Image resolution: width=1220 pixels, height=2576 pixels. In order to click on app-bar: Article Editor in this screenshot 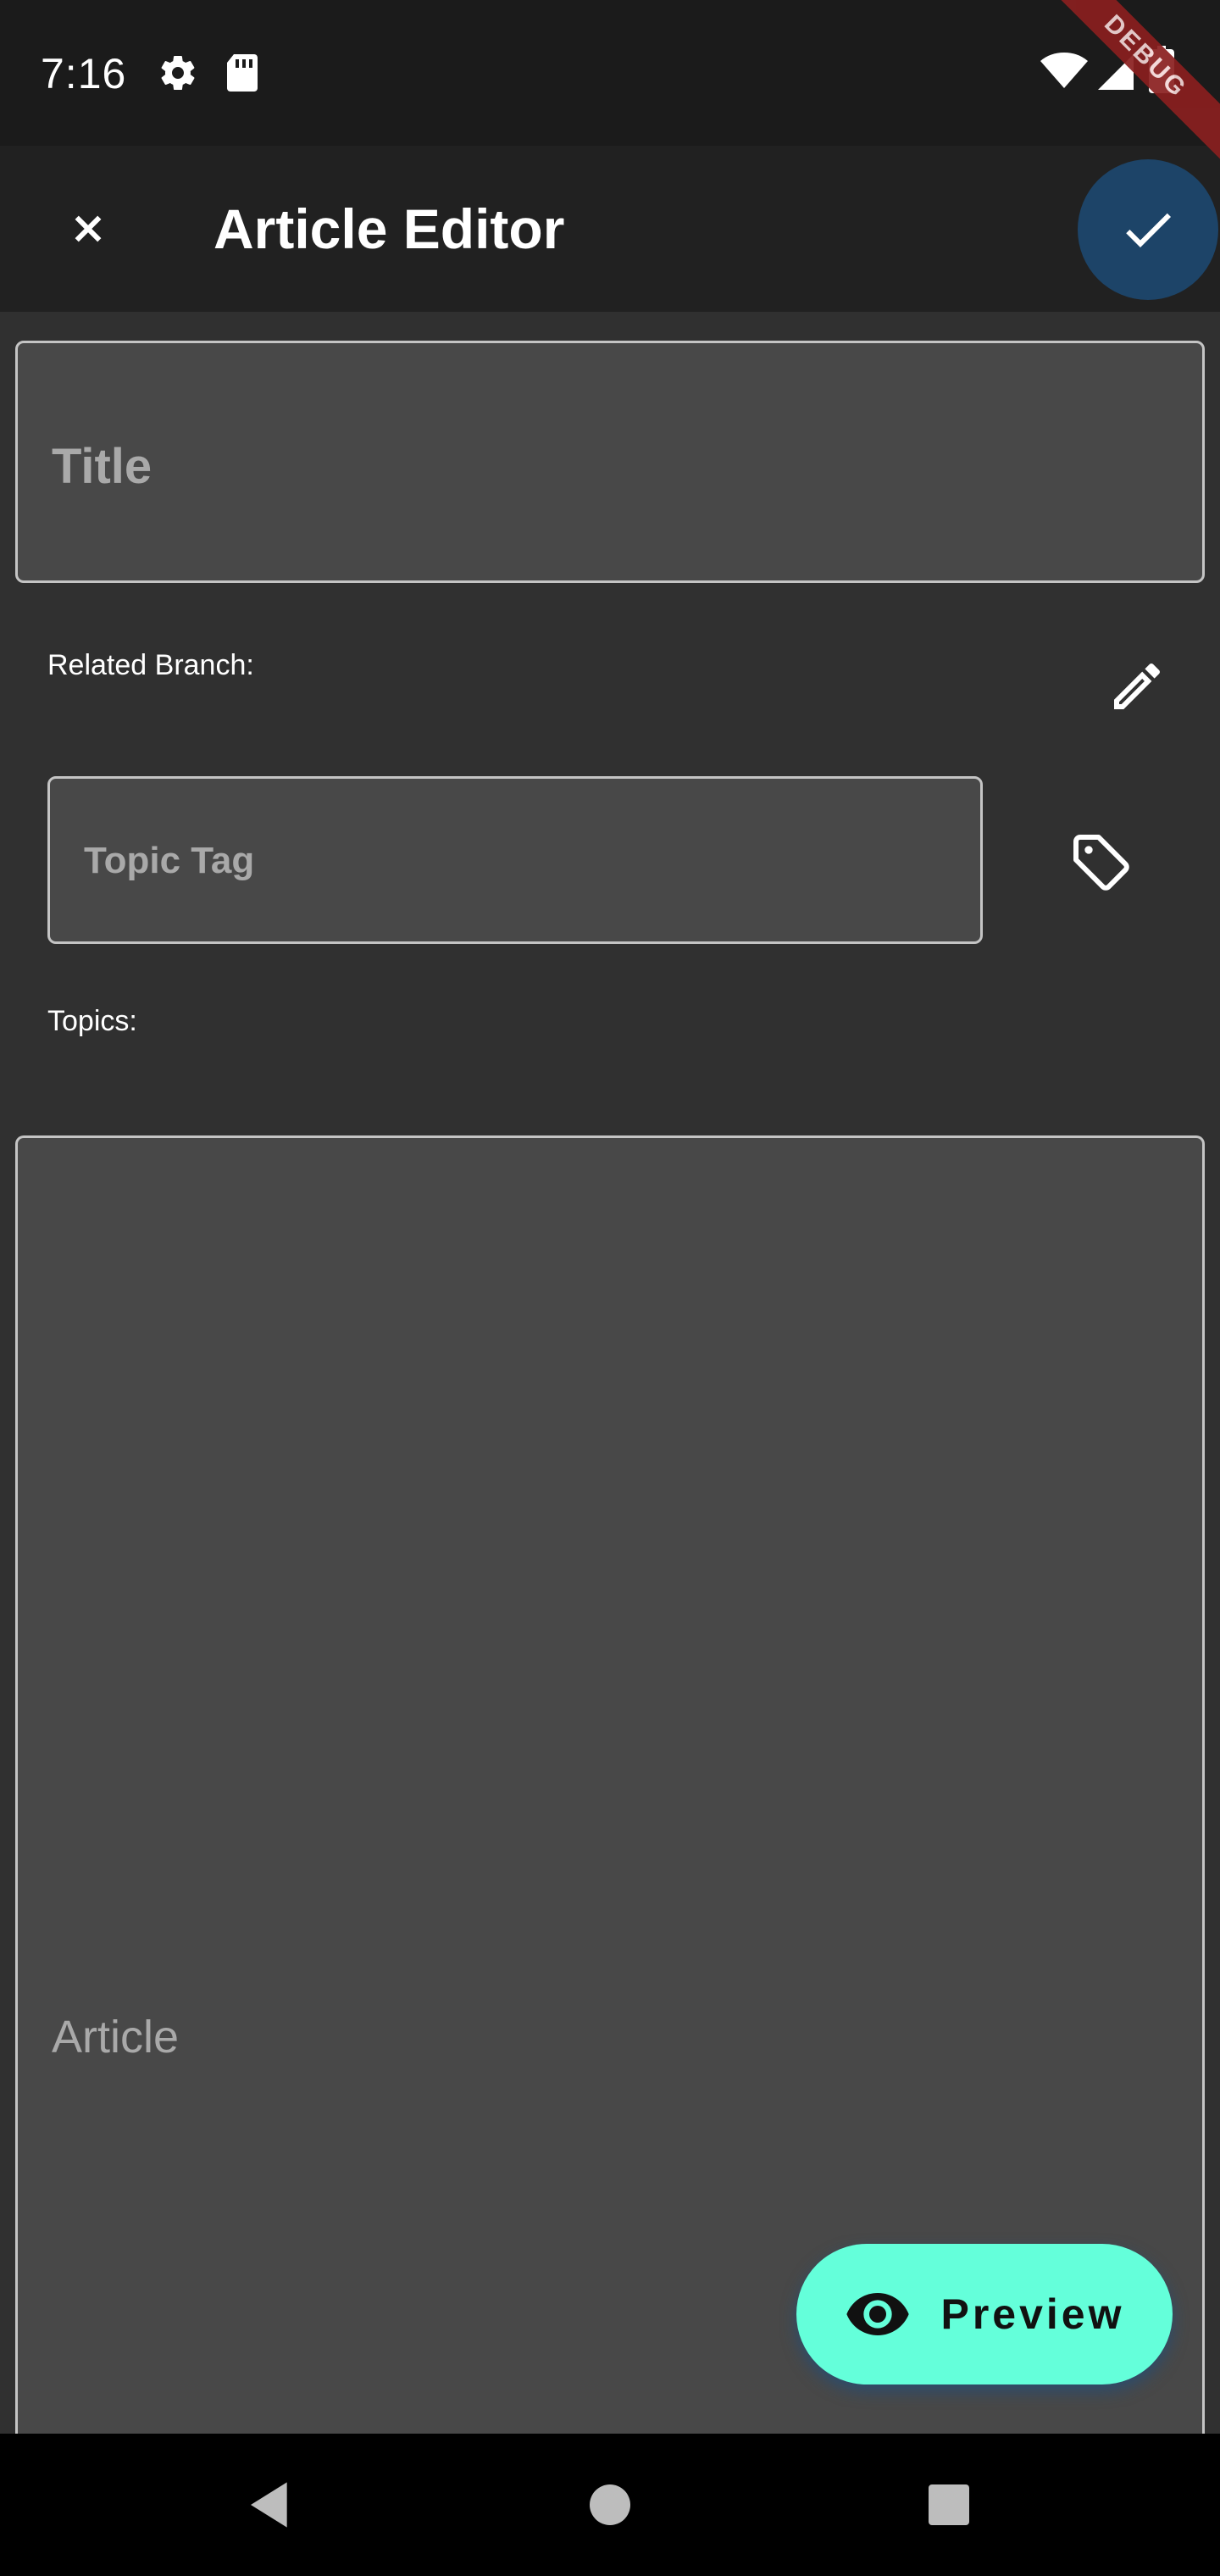, I will do `click(610, 229)`.